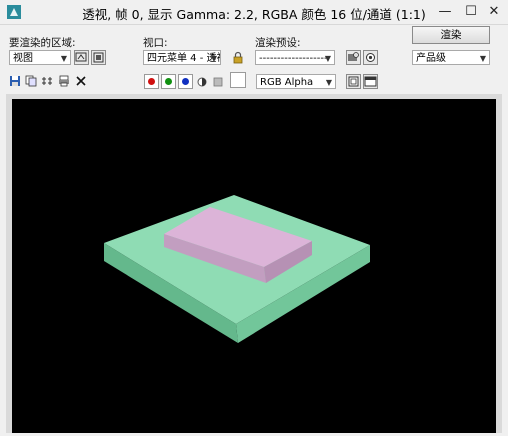 The height and width of the screenshot is (436, 508). I want to click on blue-dot-icon, so click(185, 81).